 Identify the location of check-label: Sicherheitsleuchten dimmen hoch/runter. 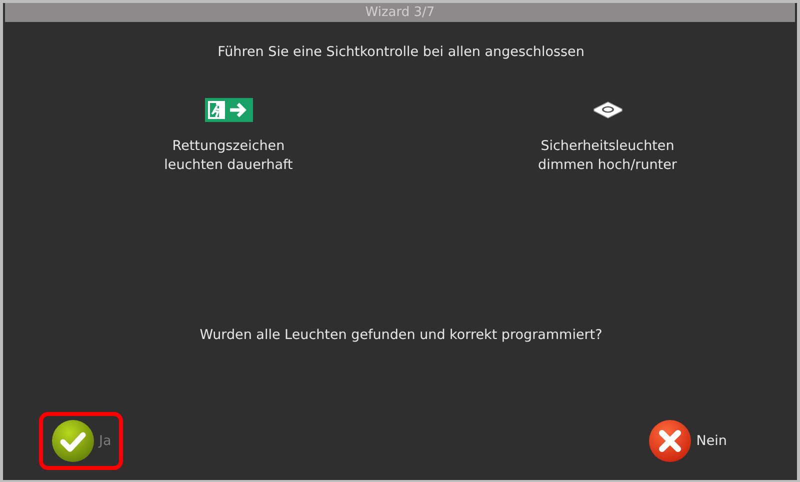
(607, 156).